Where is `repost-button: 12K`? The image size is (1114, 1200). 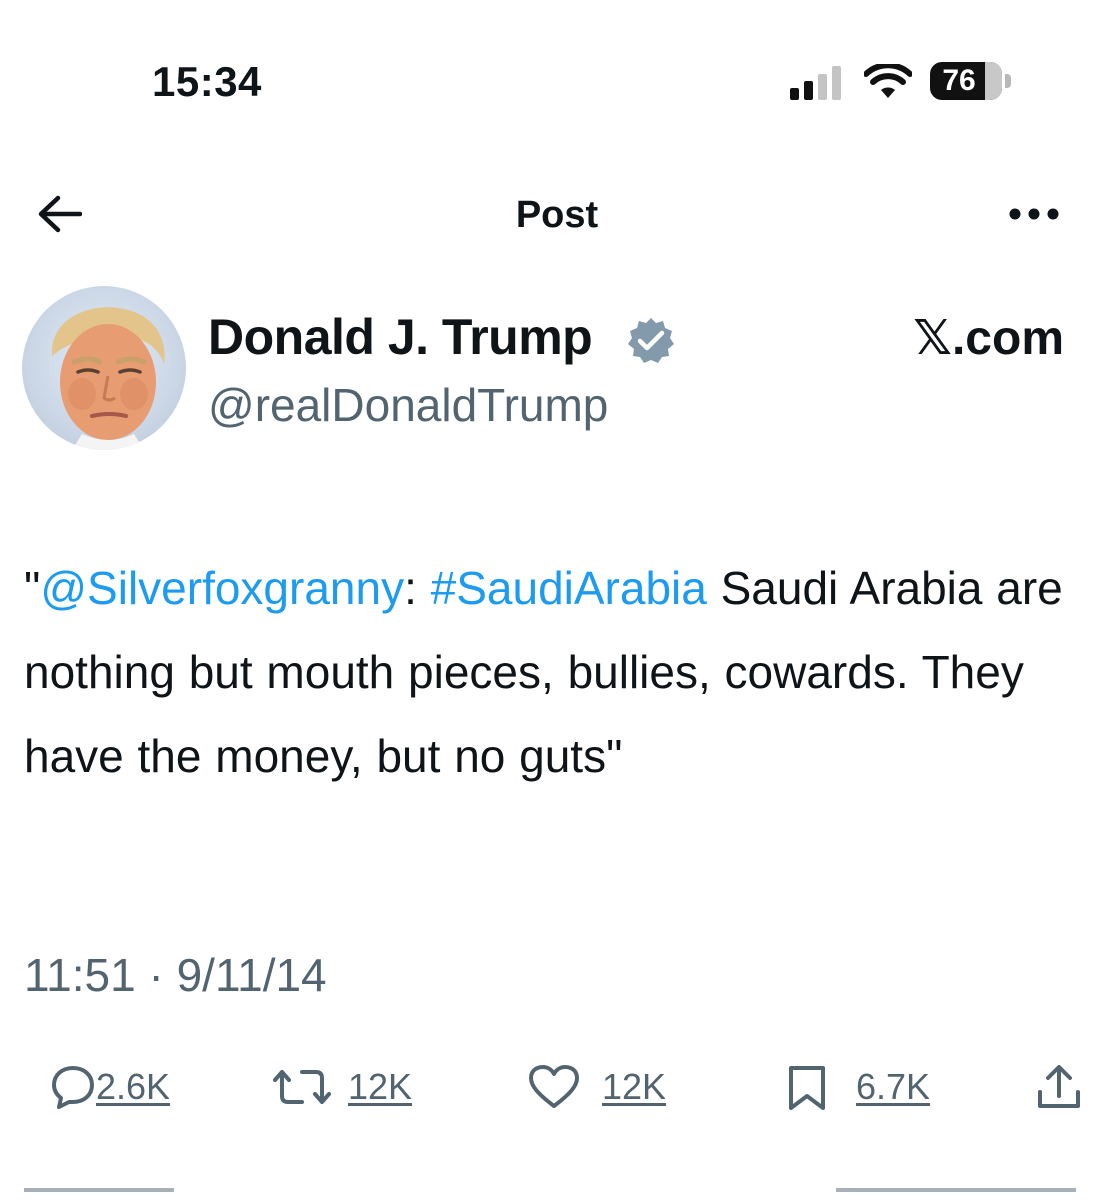
repost-button: 12K is located at coordinates (347, 1088).